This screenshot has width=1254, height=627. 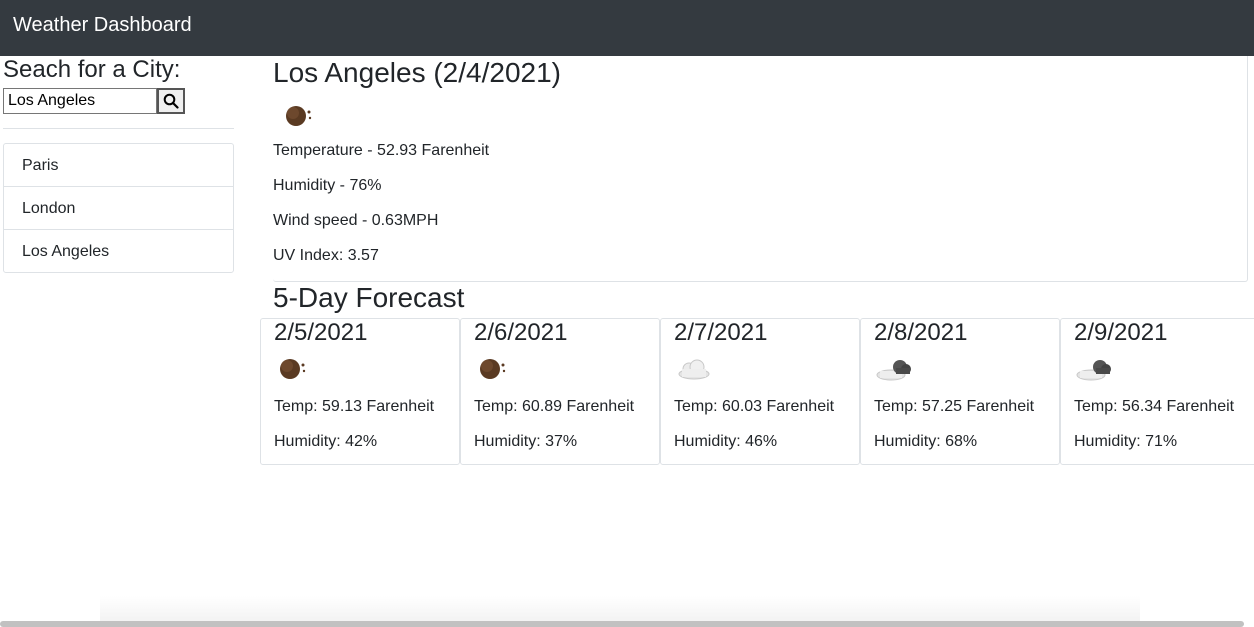 What do you see at coordinates (721, 332) in the screenshot?
I see `forecast-date: 2/7/2021` at bounding box center [721, 332].